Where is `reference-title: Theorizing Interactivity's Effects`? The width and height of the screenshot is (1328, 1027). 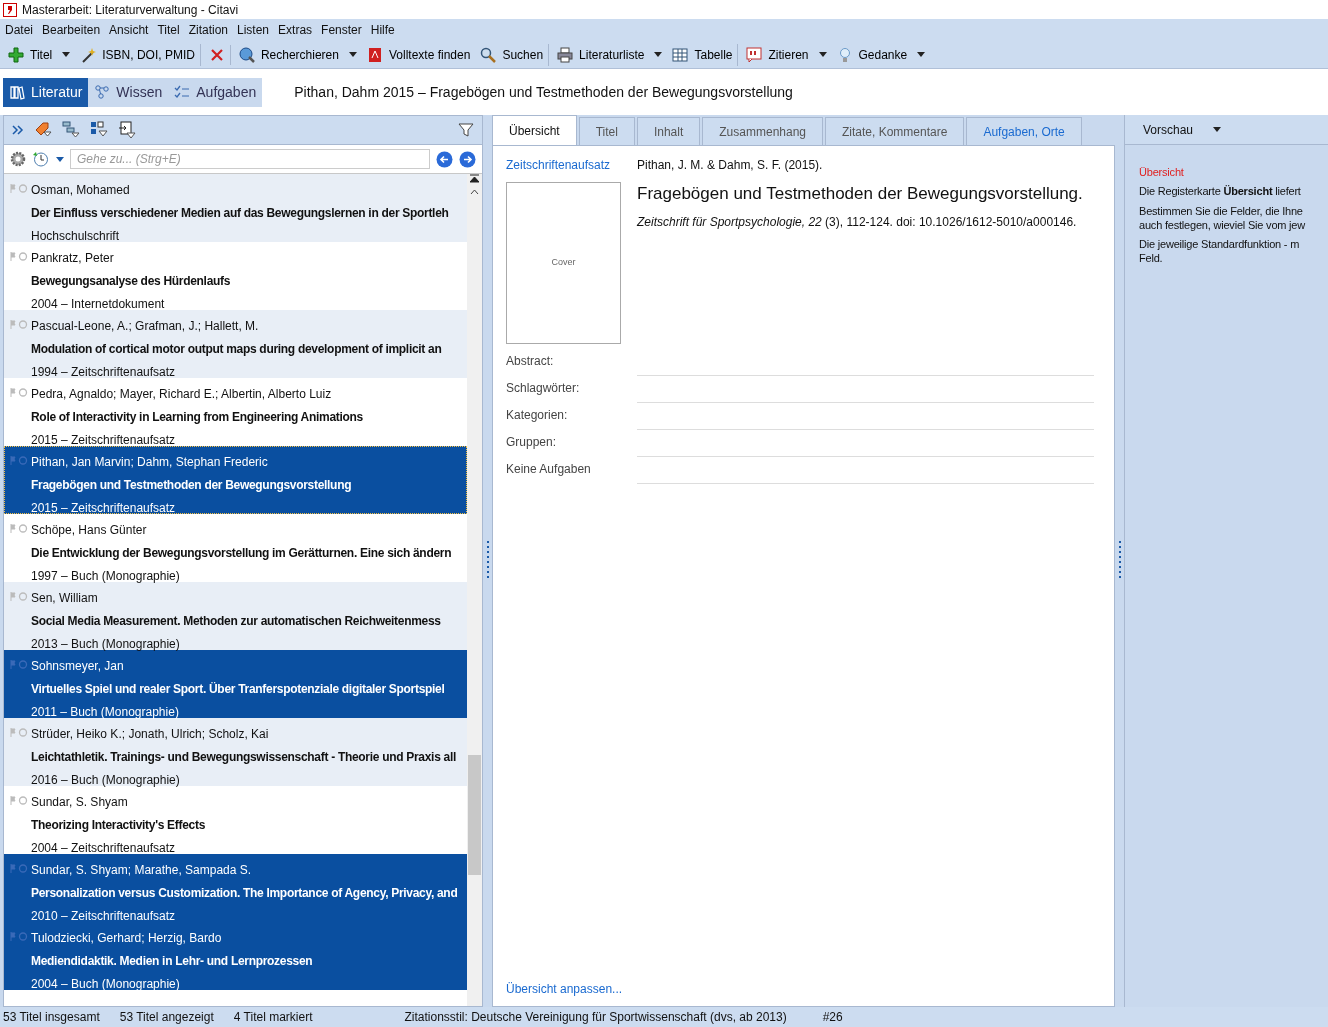 reference-title: Theorizing Interactivity's Effects is located at coordinates (118, 825).